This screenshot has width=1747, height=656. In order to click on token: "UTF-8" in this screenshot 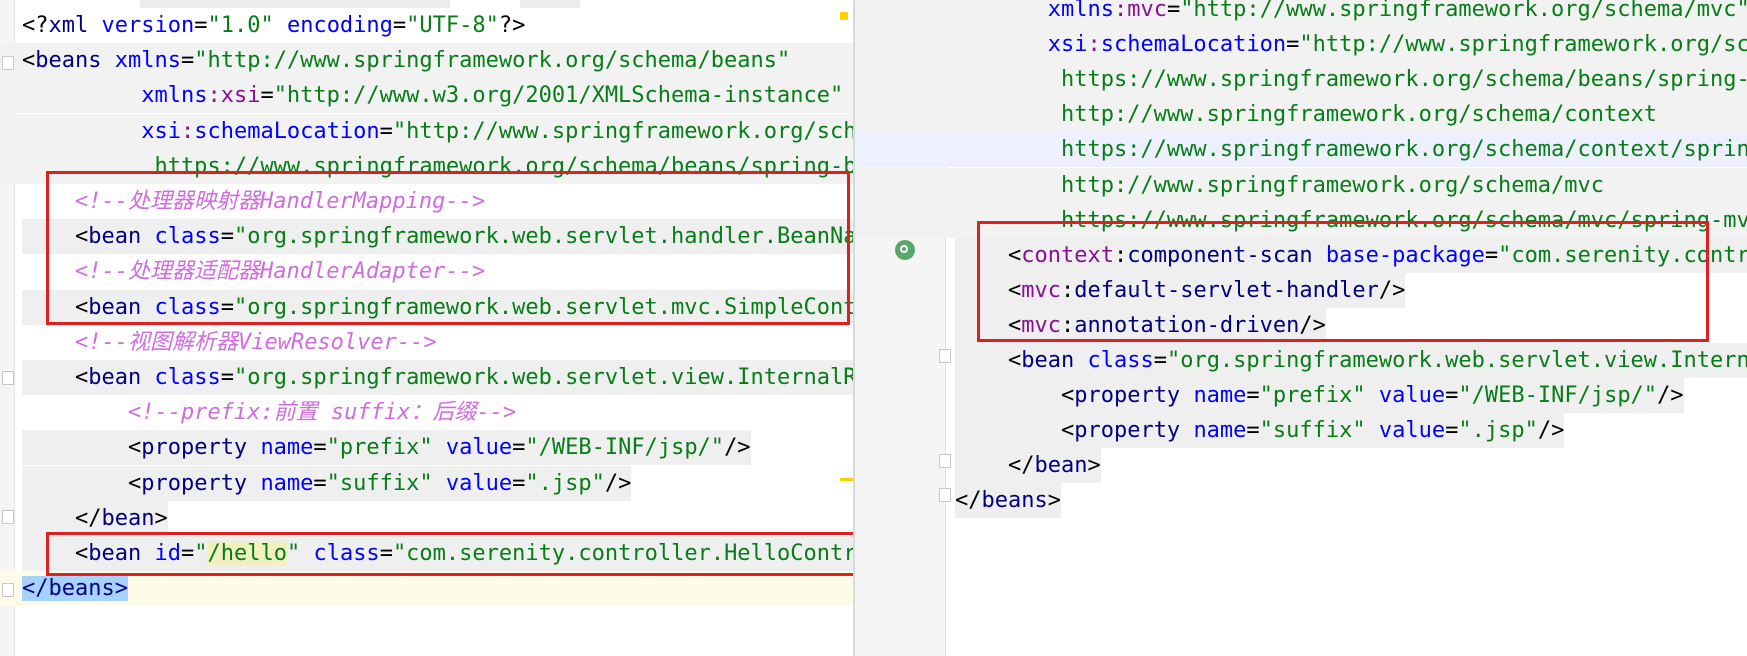, I will do `click(452, 25)`.